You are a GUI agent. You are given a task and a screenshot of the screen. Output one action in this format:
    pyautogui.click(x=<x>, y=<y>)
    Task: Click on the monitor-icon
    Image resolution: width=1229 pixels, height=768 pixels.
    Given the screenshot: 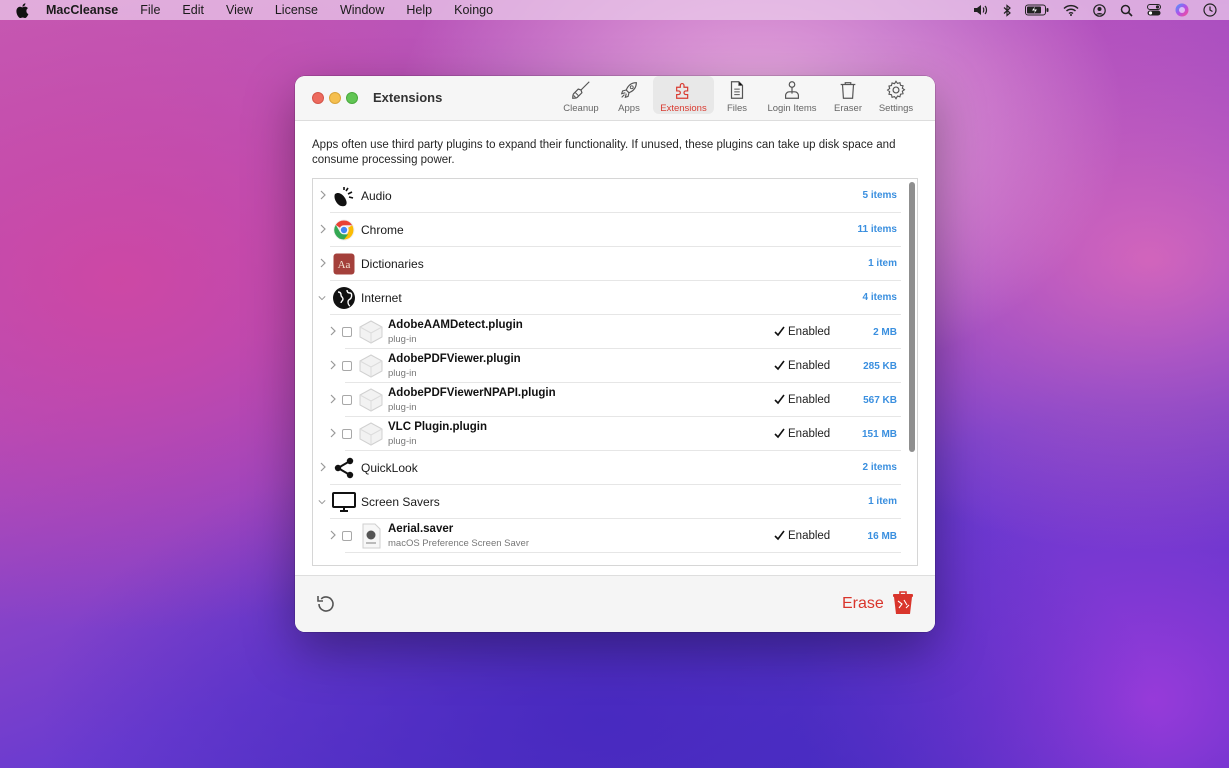 What is the action you would take?
    pyautogui.click(x=344, y=502)
    